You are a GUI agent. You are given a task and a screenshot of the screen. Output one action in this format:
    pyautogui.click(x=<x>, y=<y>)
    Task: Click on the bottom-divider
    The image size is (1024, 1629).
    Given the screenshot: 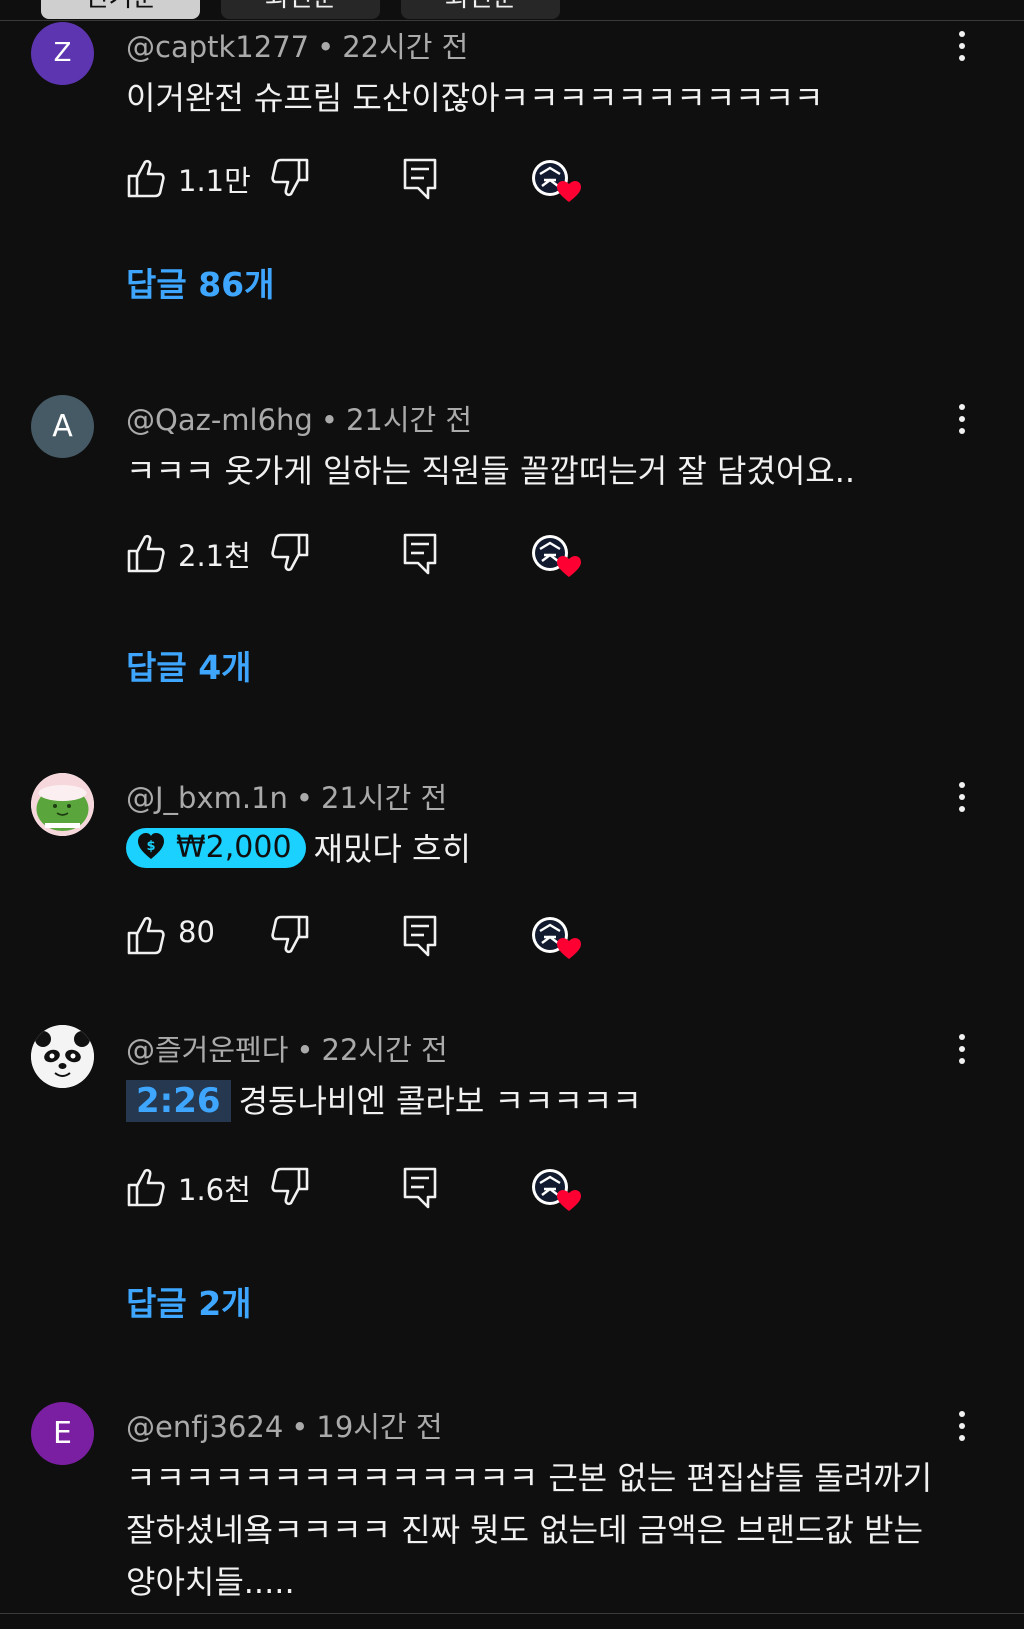 What is the action you would take?
    pyautogui.click(x=512, y=1621)
    